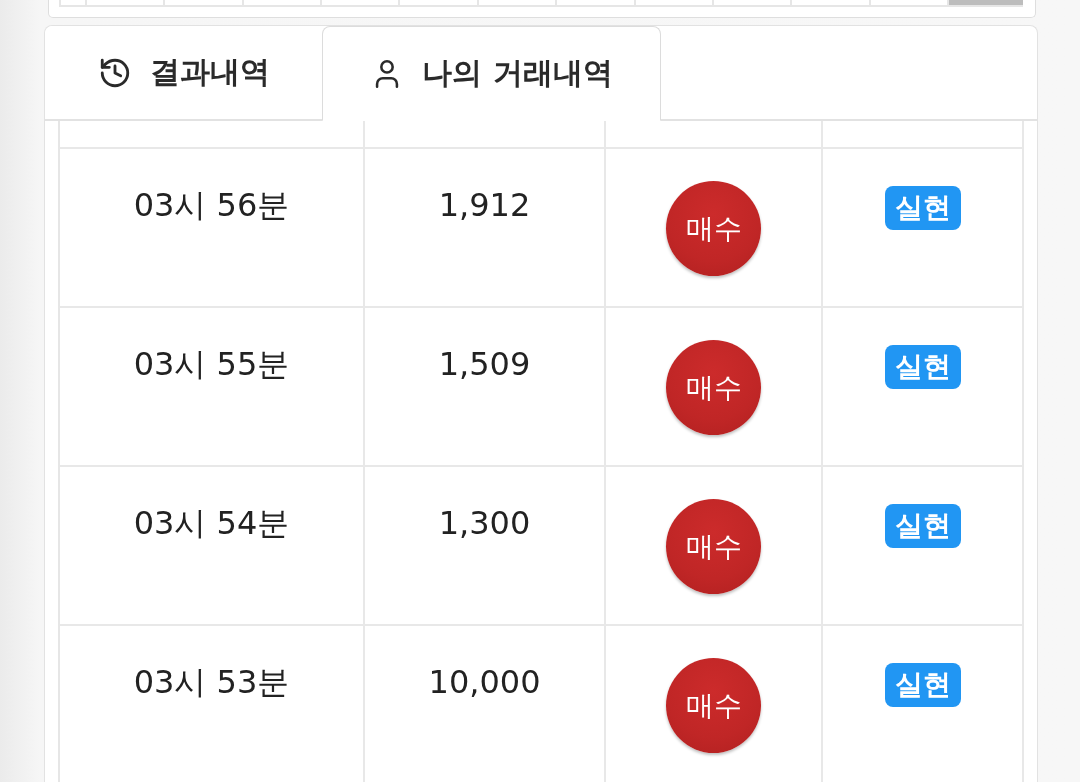 Image resolution: width=1080 pixels, height=782 pixels. Describe the element at coordinates (183, 73) in the screenshot. I see `tab: 결과내역` at that location.